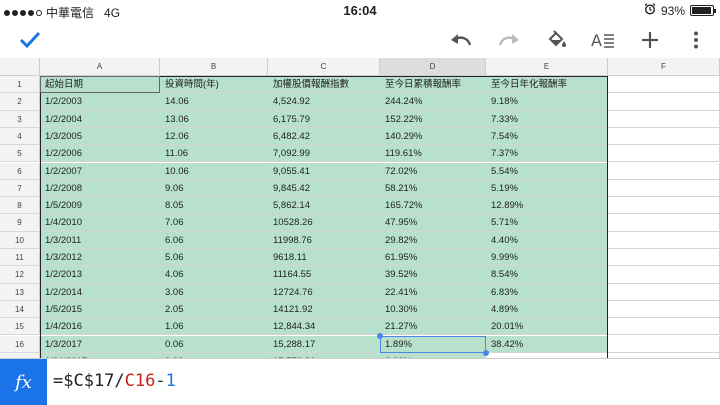  Describe the element at coordinates (433, 67) in the screenshot. I see `column-header-d: D` at that location.